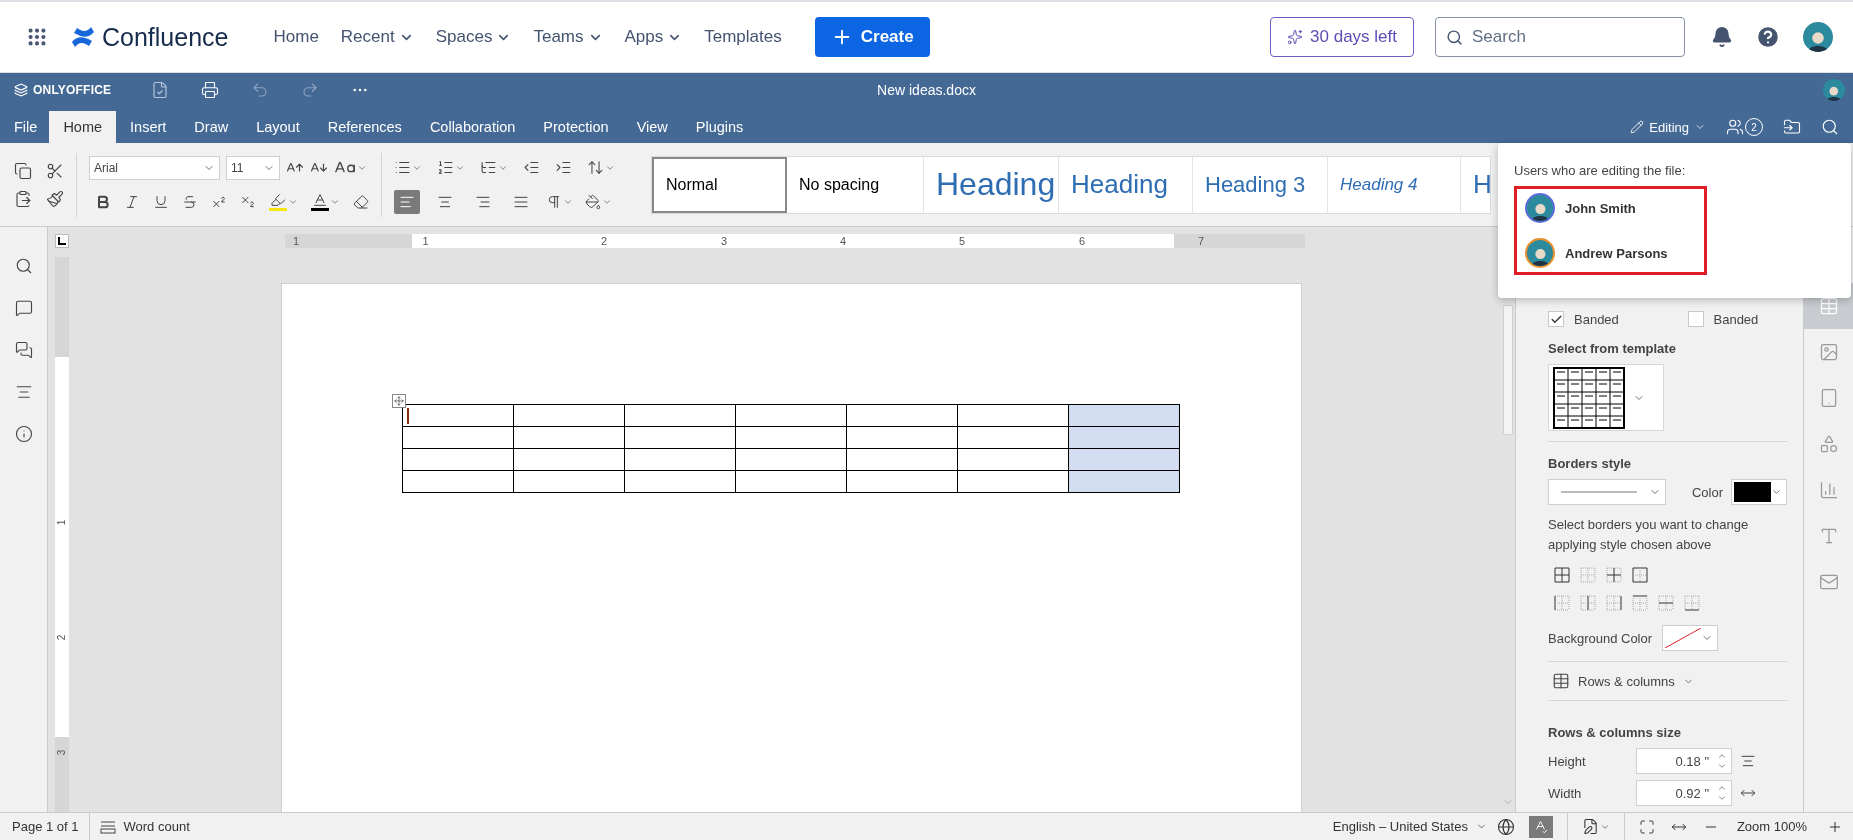  Describe the element at coordinates (488, 167) in the screenshot. I see `multilevel-list-icon` at that location.